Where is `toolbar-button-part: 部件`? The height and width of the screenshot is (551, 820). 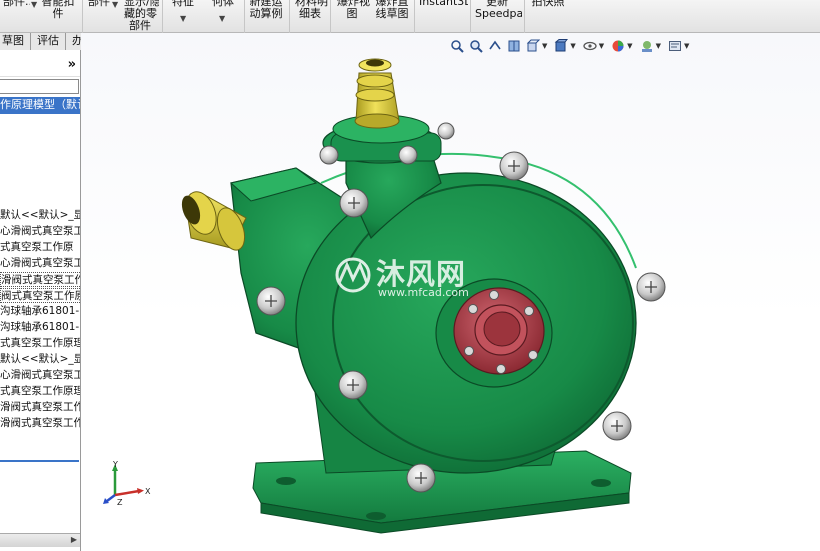 toolbar-button-part: 部件 is located at coordinates (99, 16).